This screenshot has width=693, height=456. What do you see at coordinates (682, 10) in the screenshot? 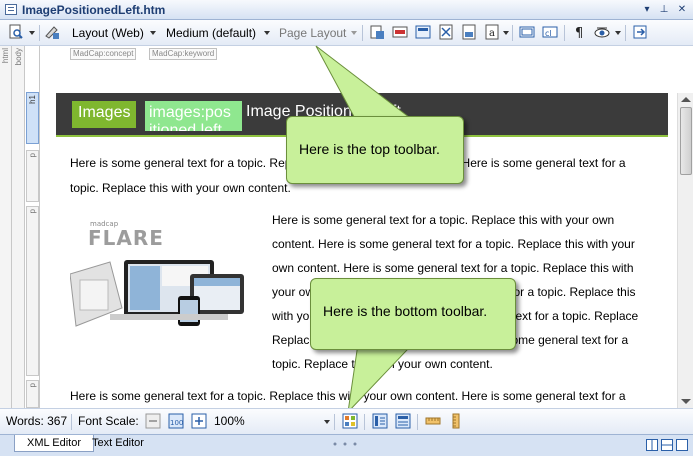
I see `close-icon: ✕` at bounding box center [682, 10].